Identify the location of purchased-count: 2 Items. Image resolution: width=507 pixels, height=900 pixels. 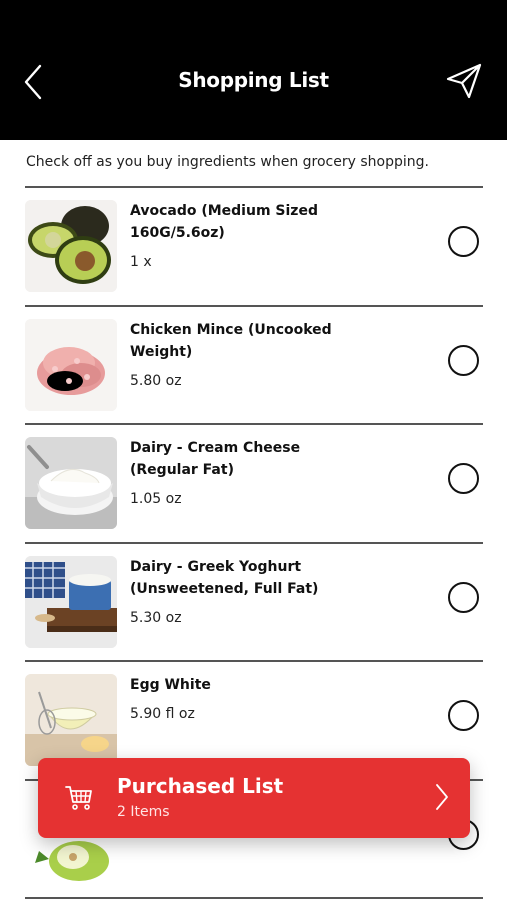
(143, 812).